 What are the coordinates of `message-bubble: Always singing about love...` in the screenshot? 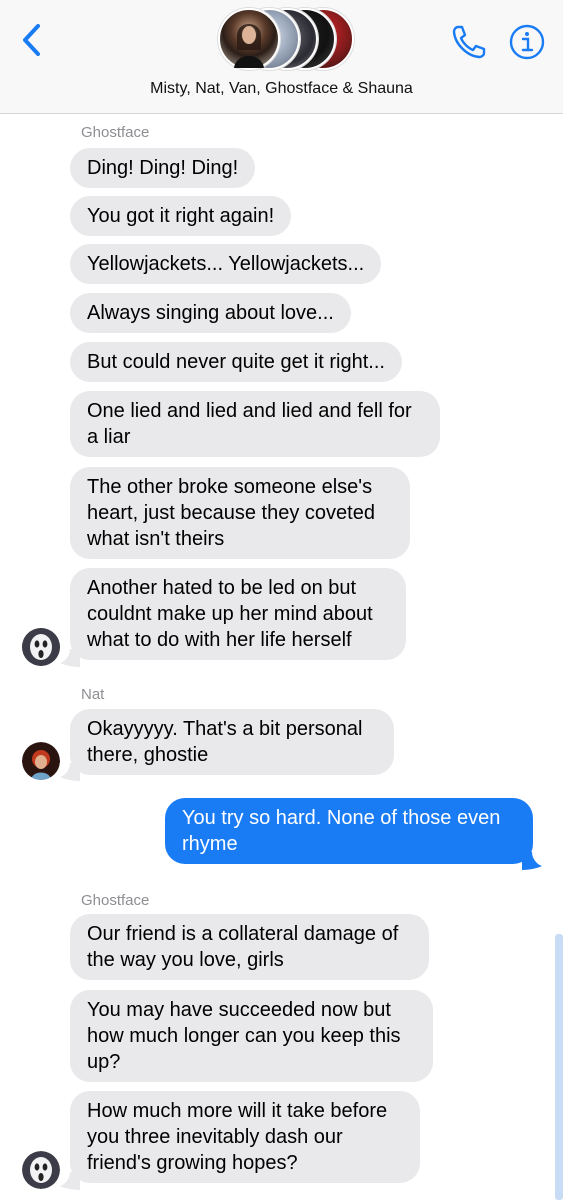 It's located at (210, 313).